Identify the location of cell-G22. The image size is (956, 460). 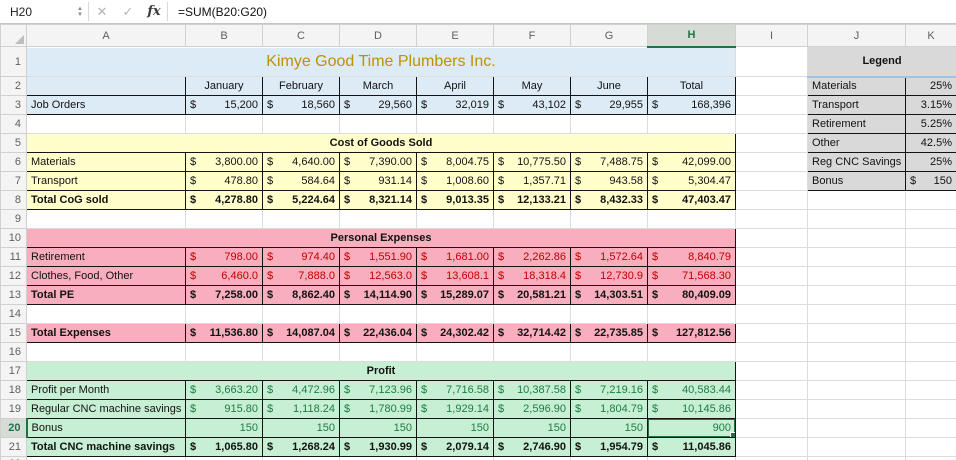
(609, 458).